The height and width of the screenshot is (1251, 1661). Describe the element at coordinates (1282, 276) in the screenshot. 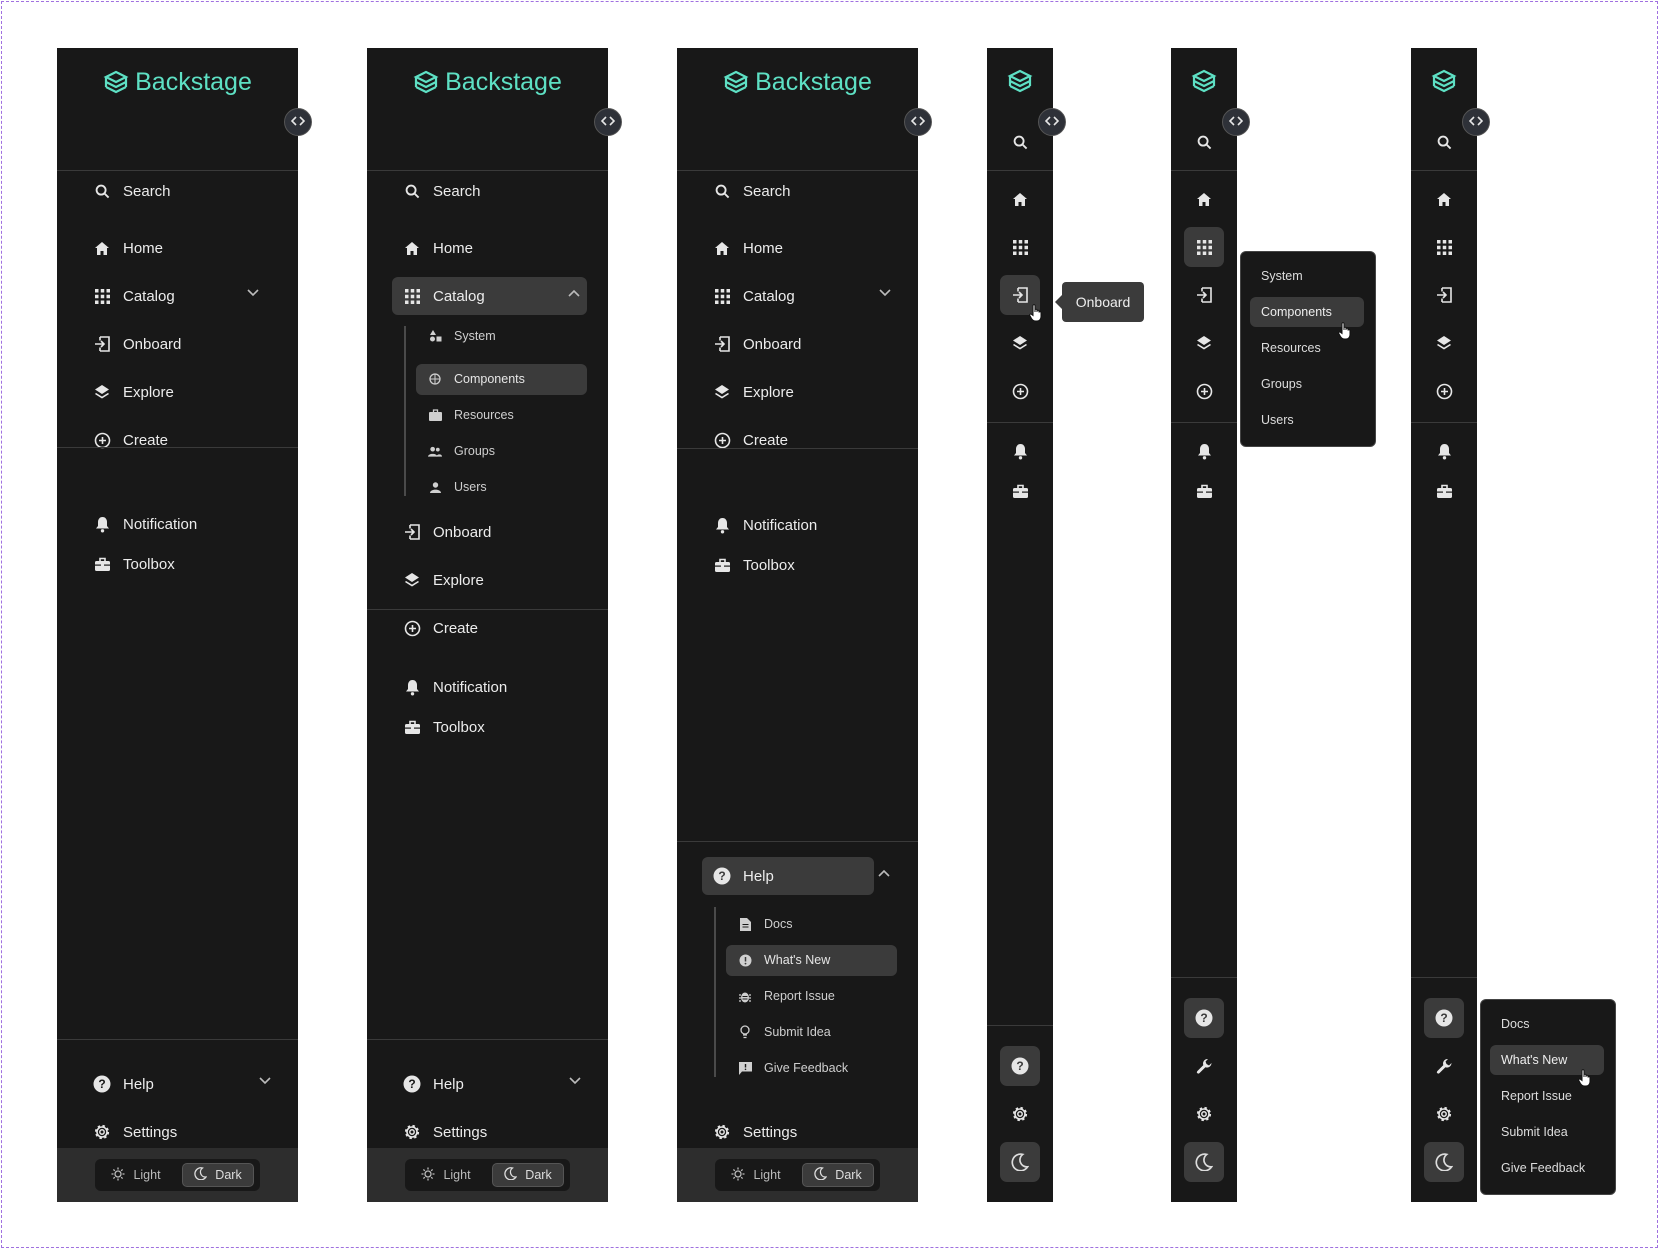

I see `flyout-item-system: System` at that location.